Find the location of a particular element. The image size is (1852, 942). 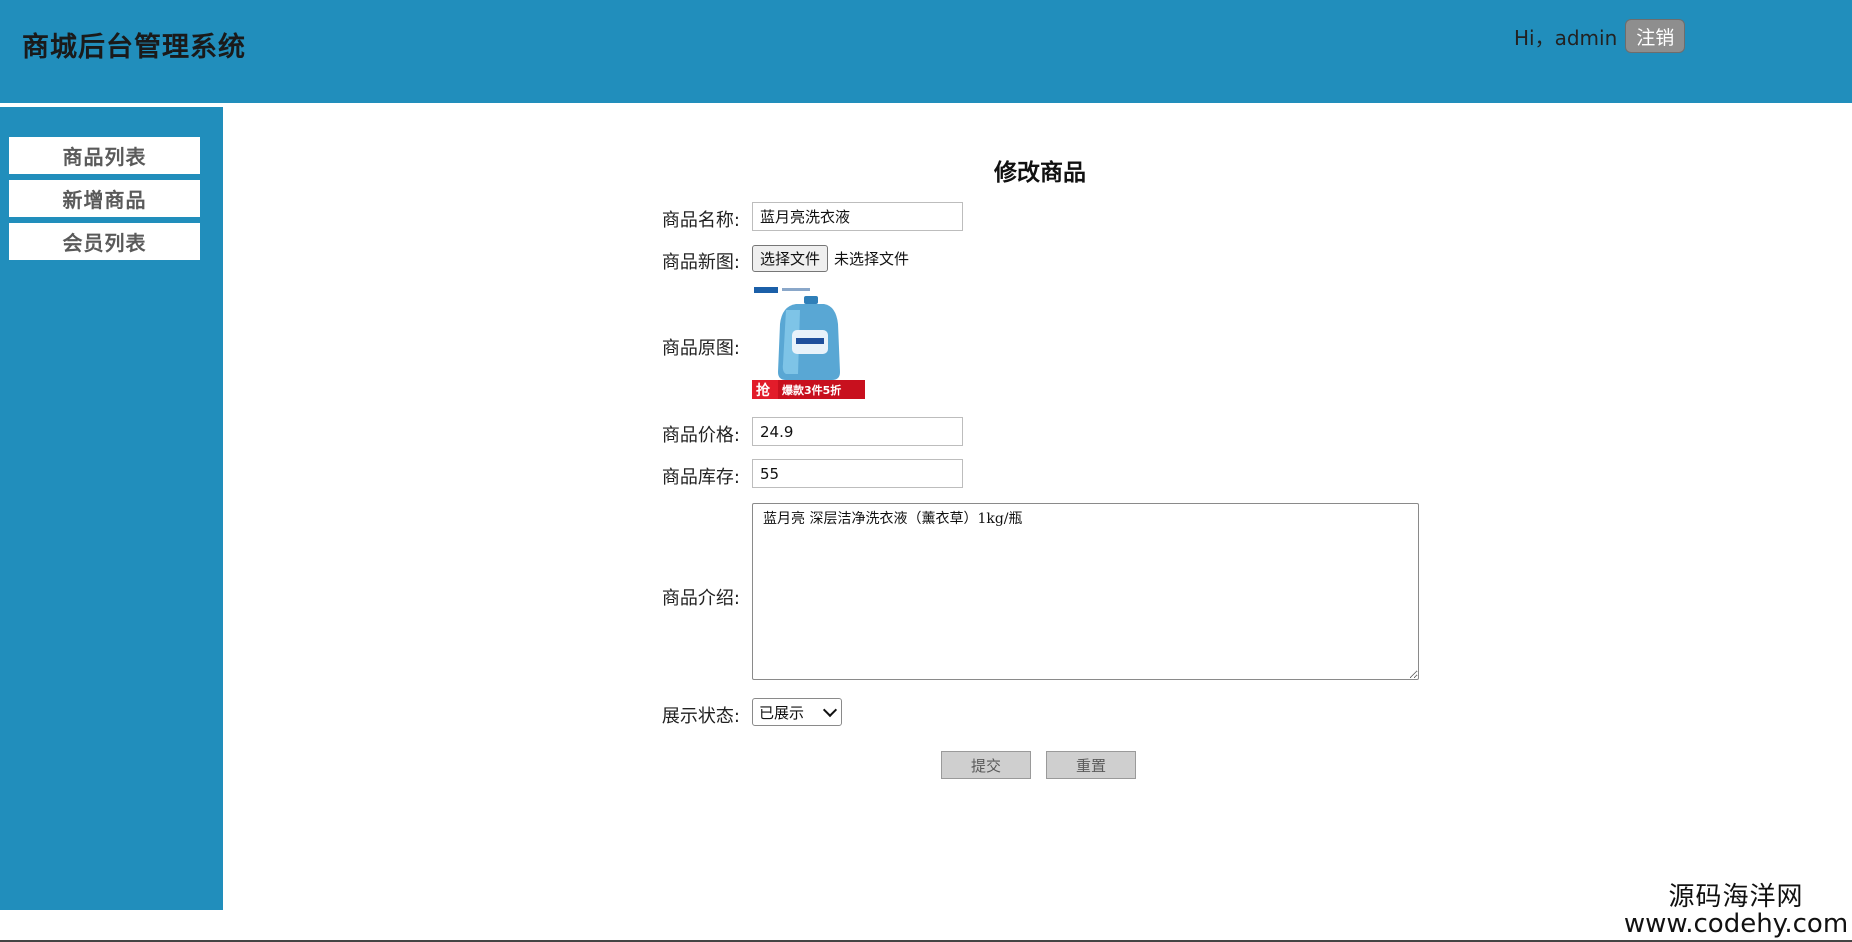

chevron-down-icon is located at coordinates (830, 710).